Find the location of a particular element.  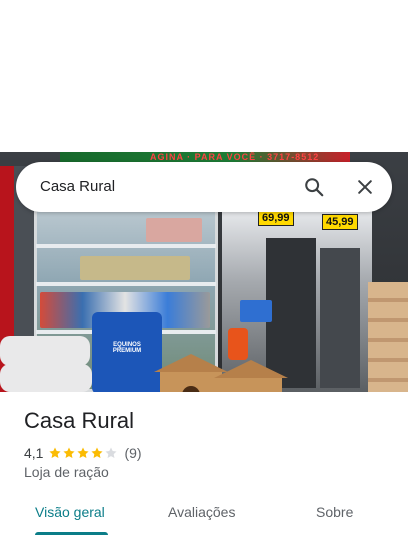

review-count: (9) is located at coordinates (132, 453).